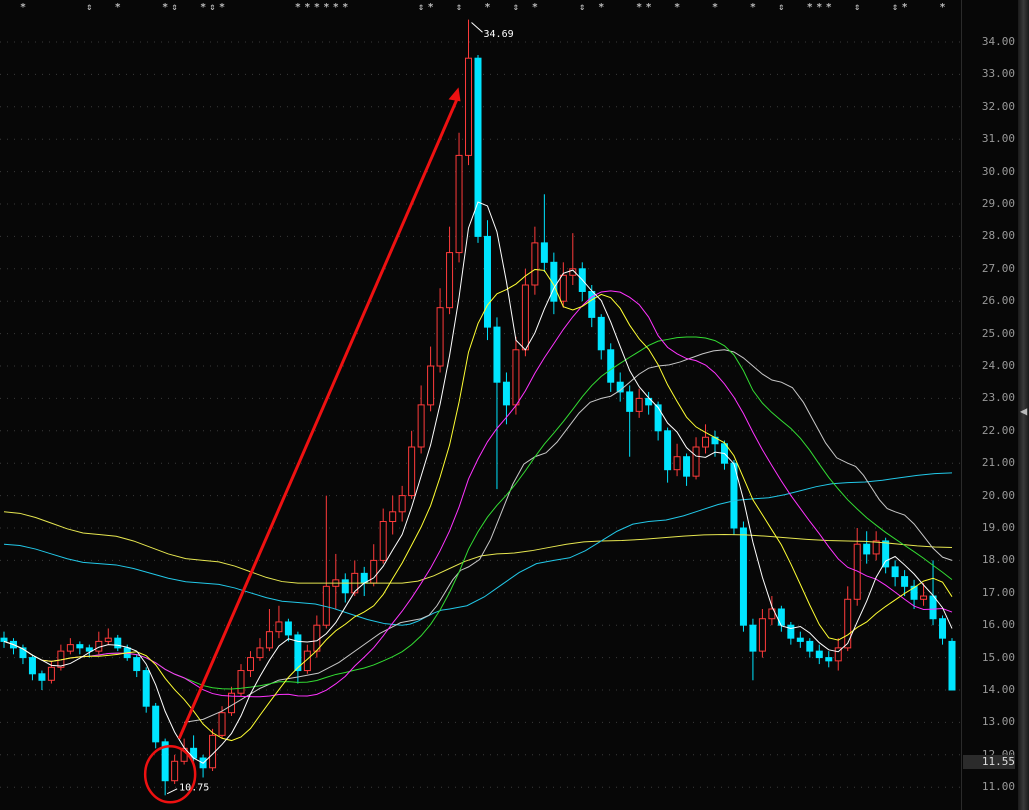  Describe the element at coordinates (998, 301) in the screenshot. I see `y-tick-label: 26.00` at that location.